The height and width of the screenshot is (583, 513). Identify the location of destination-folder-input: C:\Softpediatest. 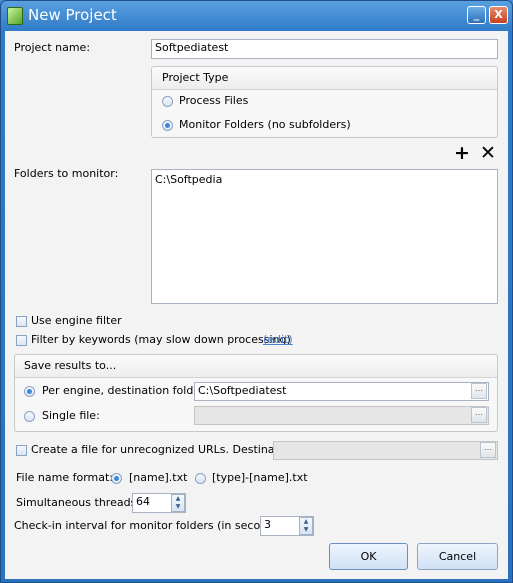
(341, 391).